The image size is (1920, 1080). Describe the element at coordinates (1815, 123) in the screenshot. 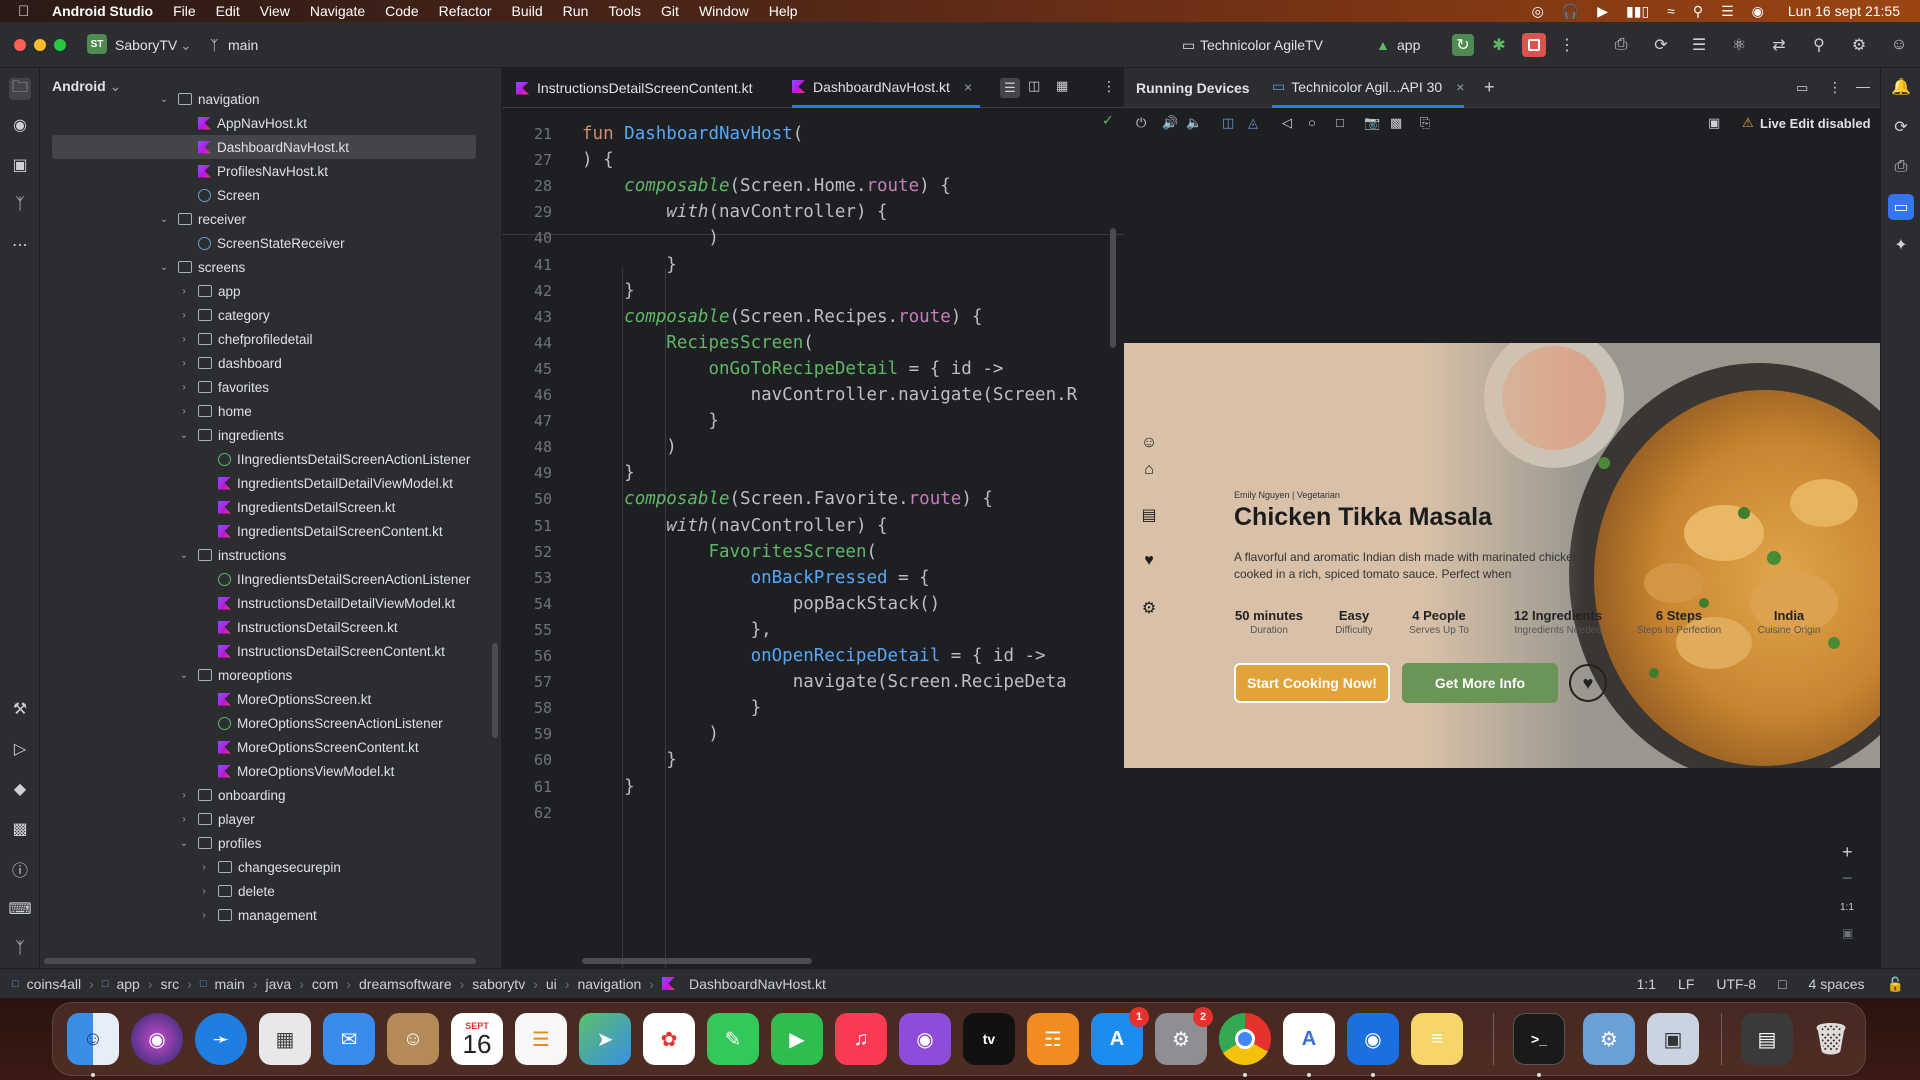

I see `live-edit-status: Live Edit disabled` at that location.